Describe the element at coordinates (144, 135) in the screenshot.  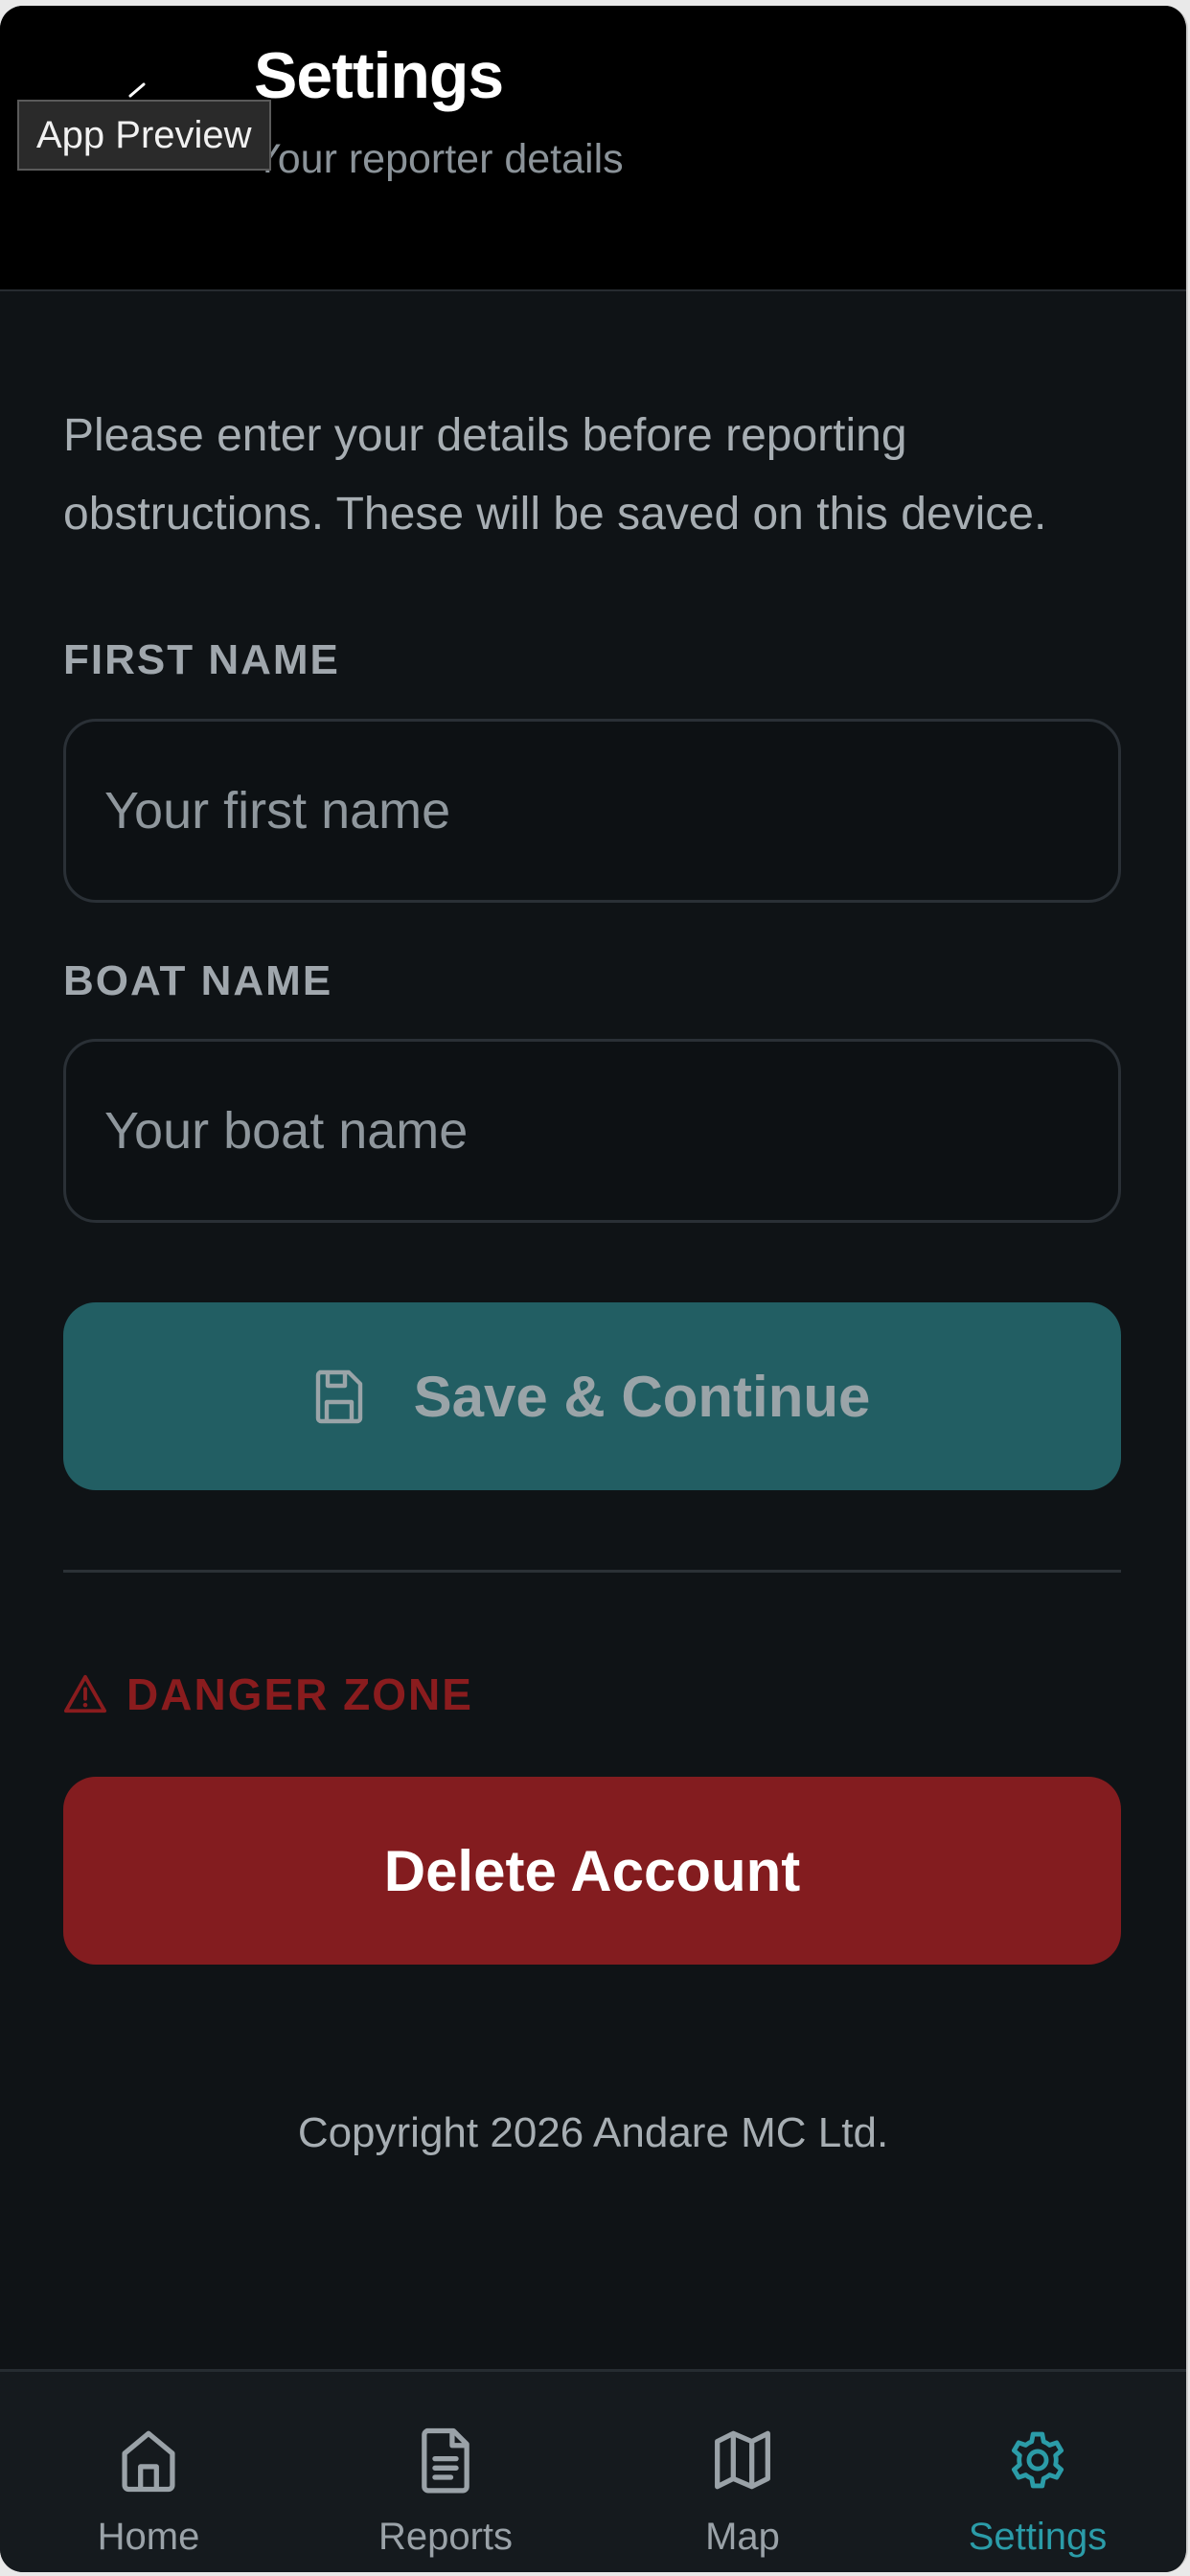
I see `app-preview-tag: App Preview` at that location.